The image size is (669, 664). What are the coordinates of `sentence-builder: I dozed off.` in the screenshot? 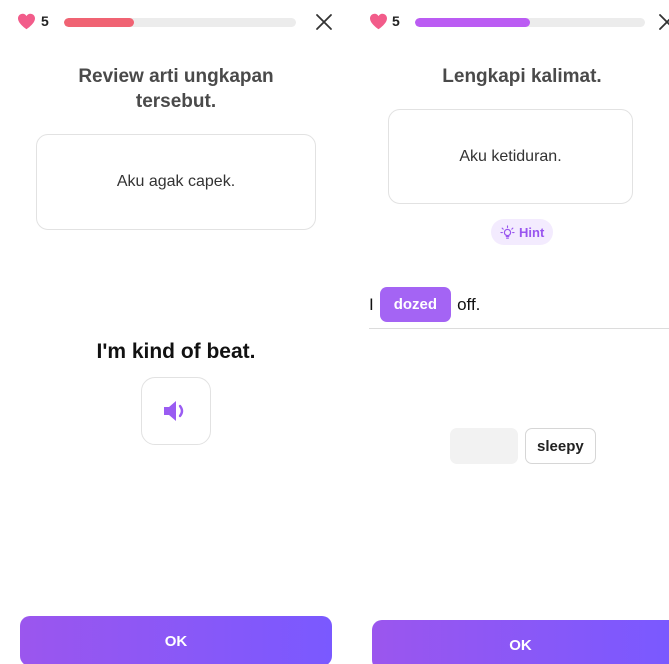 It's located at (424, 304).